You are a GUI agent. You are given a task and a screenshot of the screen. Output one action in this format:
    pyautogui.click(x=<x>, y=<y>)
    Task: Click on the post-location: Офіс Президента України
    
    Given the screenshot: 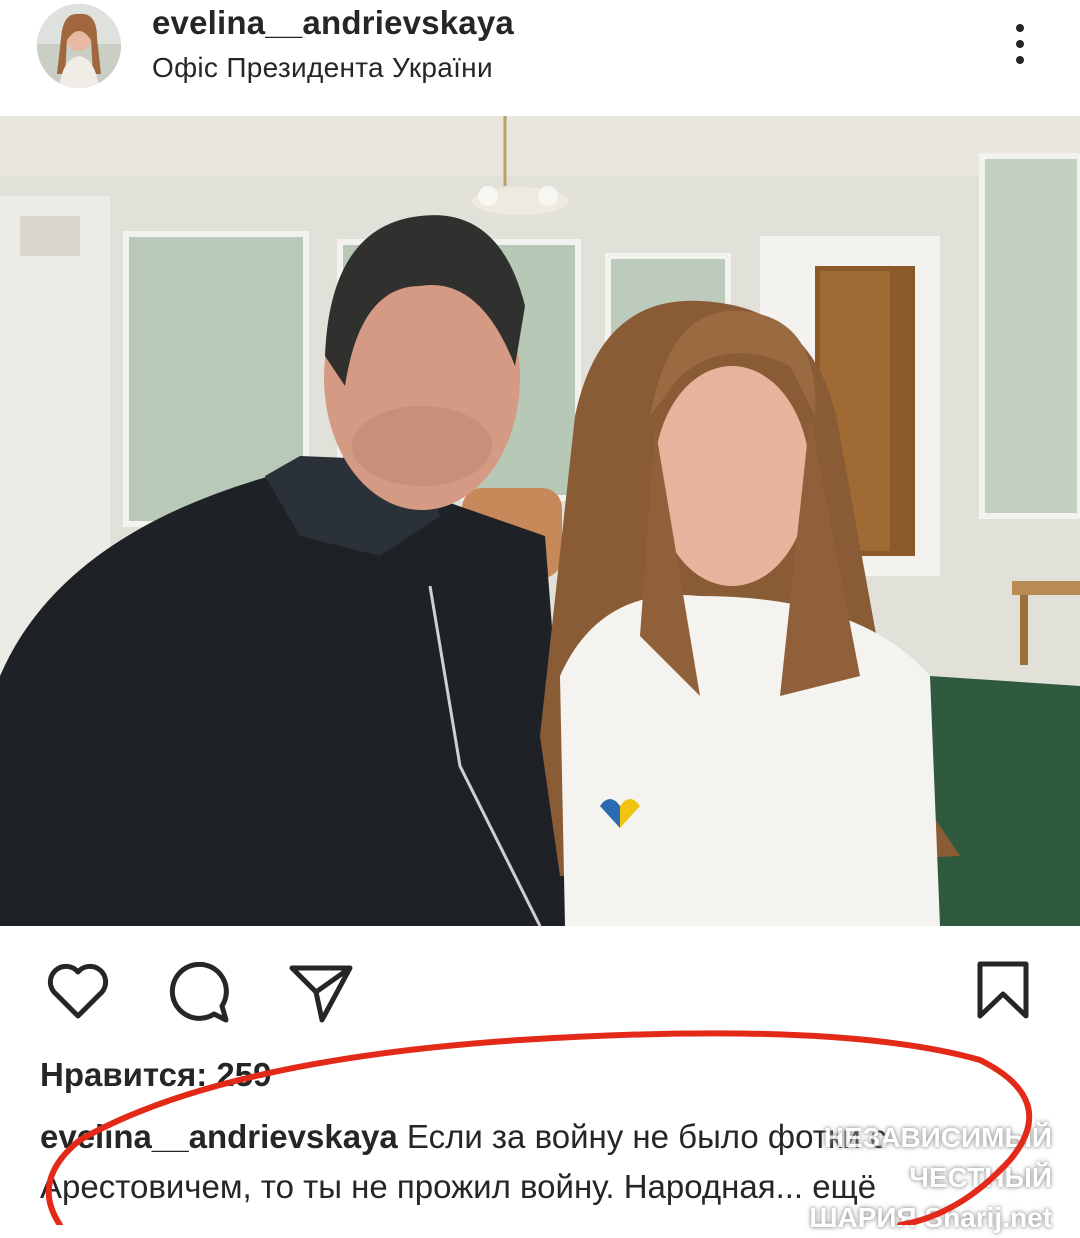 What is the action you would take?
    pyautogui.click(x=322, y=68)
    